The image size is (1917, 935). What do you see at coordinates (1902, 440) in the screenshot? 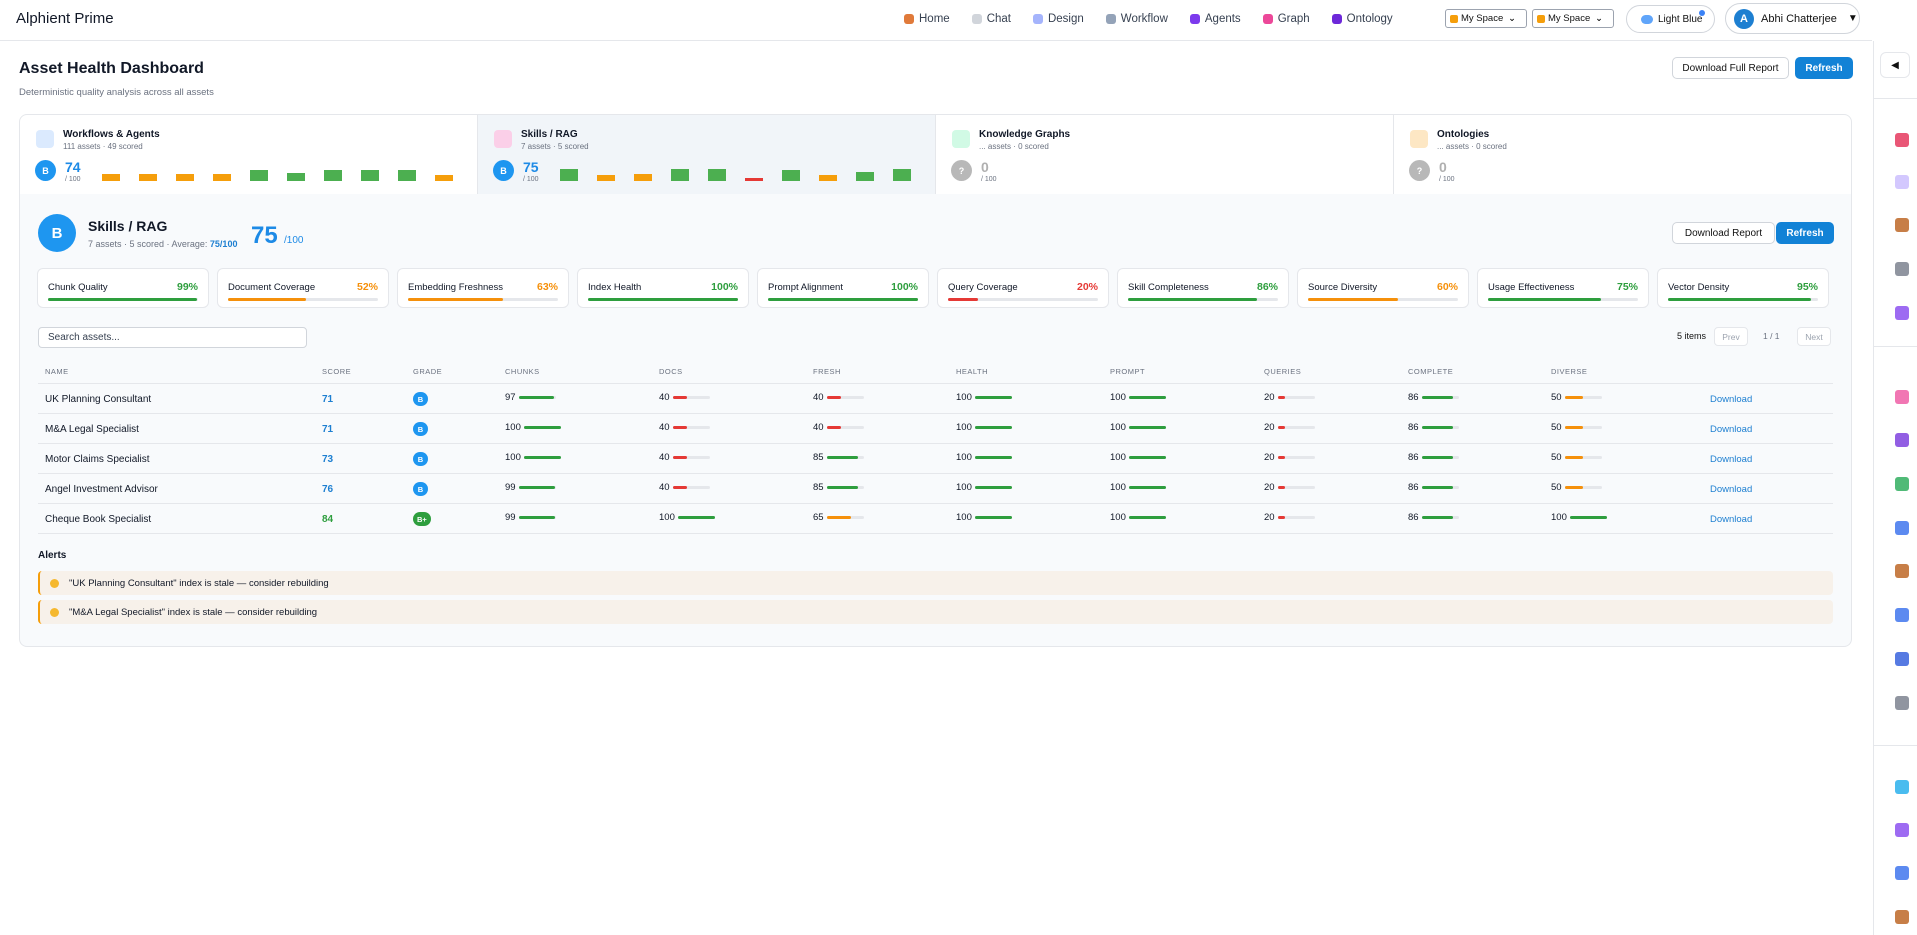
I see `mask-icon` at bounding box center [1902, 440].